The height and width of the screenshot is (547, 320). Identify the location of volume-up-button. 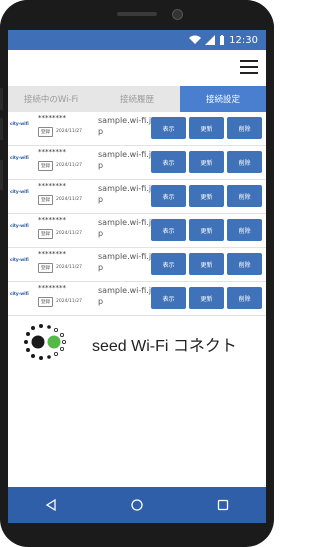
(1, 99).